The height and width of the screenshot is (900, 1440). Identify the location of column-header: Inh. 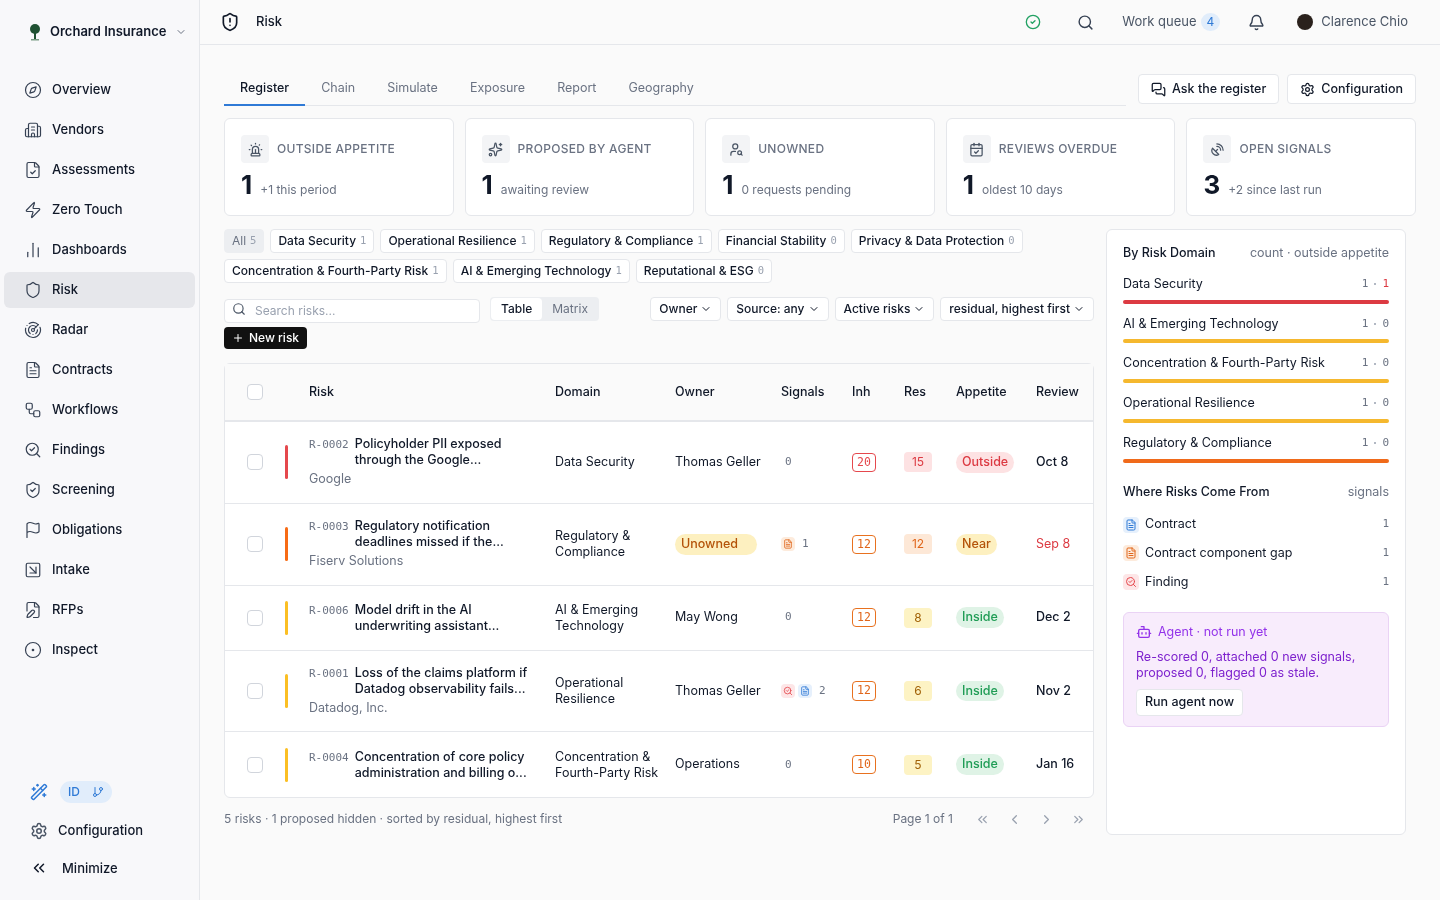
(861, 391).